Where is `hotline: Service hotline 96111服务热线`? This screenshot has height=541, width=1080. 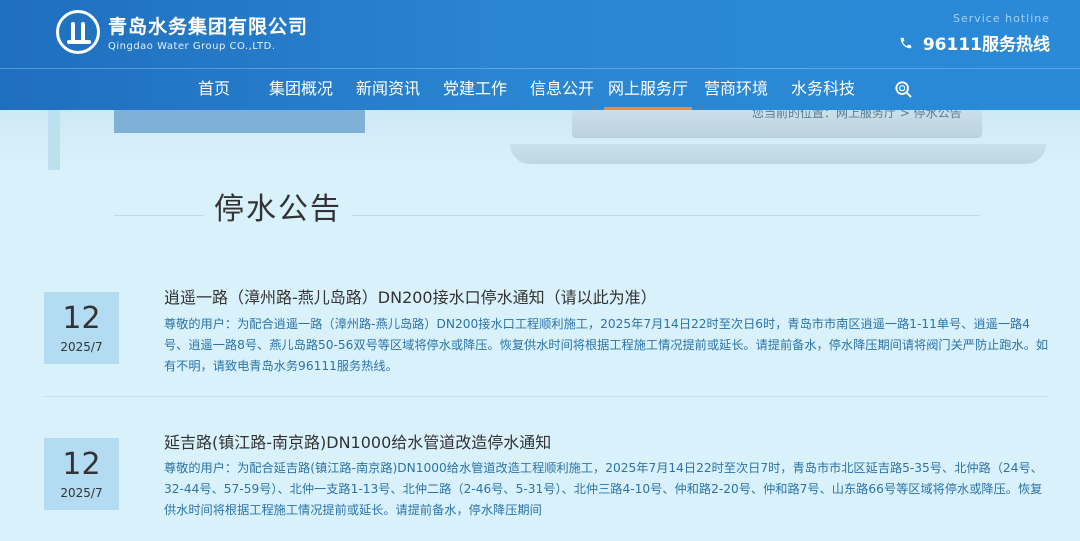
hotline: Service hotline 96111服务热线 is located at coordinates (974, 33).